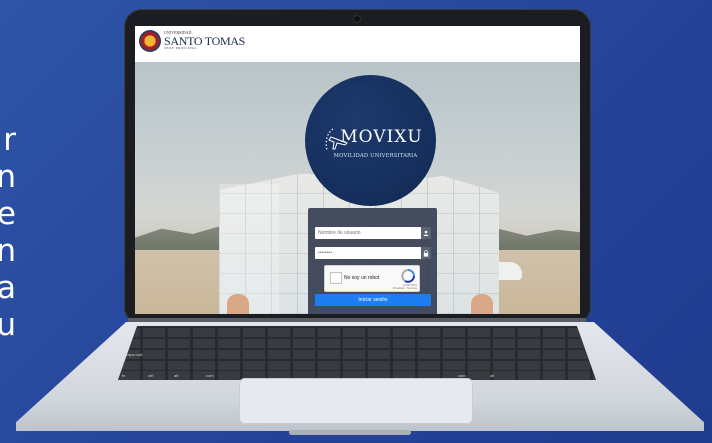  What do you see at coordinates (336, 278) in the screenshot?
I see `recaptcha-checkbox` at bounding box center [336, 278].